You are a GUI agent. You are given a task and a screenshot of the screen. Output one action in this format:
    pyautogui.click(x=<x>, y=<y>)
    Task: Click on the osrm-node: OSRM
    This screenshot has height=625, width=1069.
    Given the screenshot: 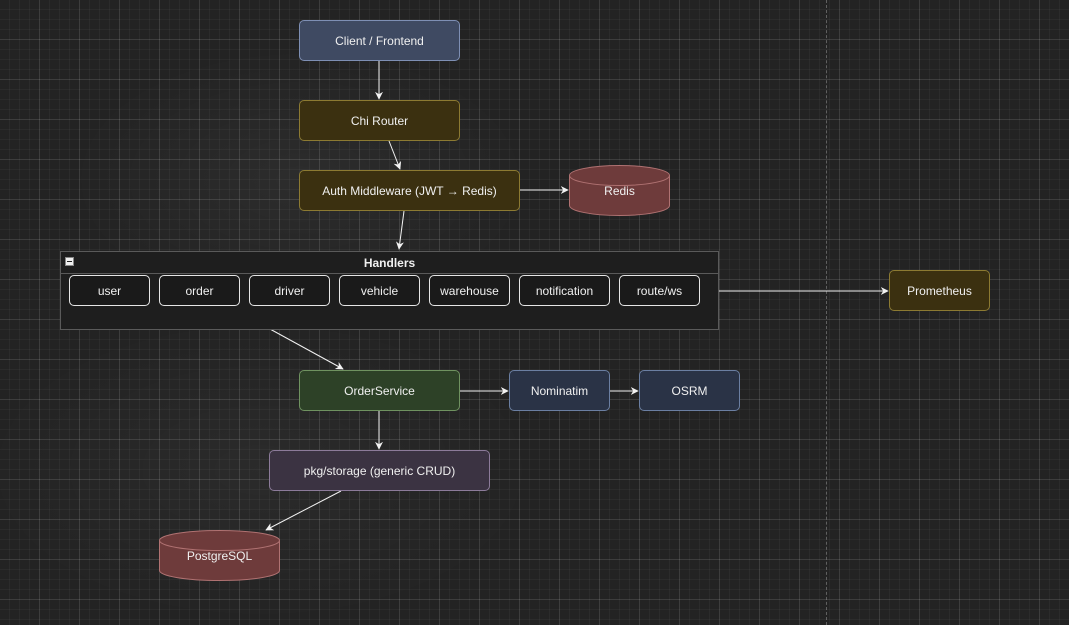 What is the action you would take?
    pyautogui.click(x=689, y=390)
    